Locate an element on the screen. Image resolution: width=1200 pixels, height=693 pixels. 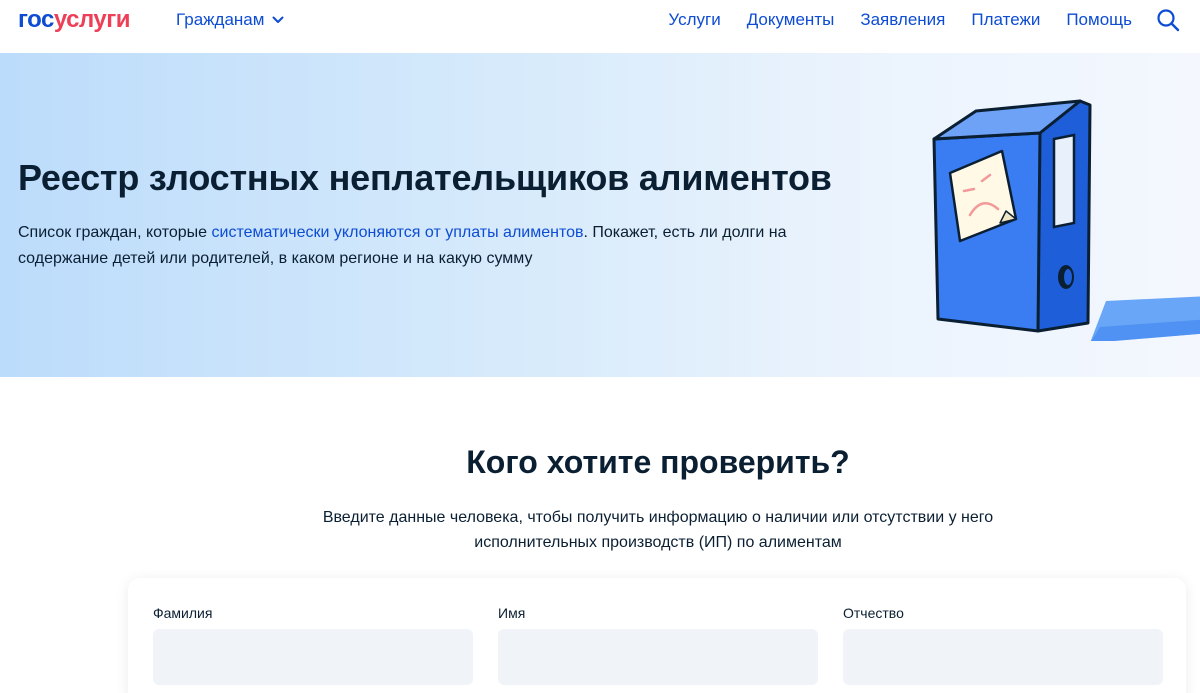
gosuslugi-logo: госуслуги is located at coordinates (74, 20).